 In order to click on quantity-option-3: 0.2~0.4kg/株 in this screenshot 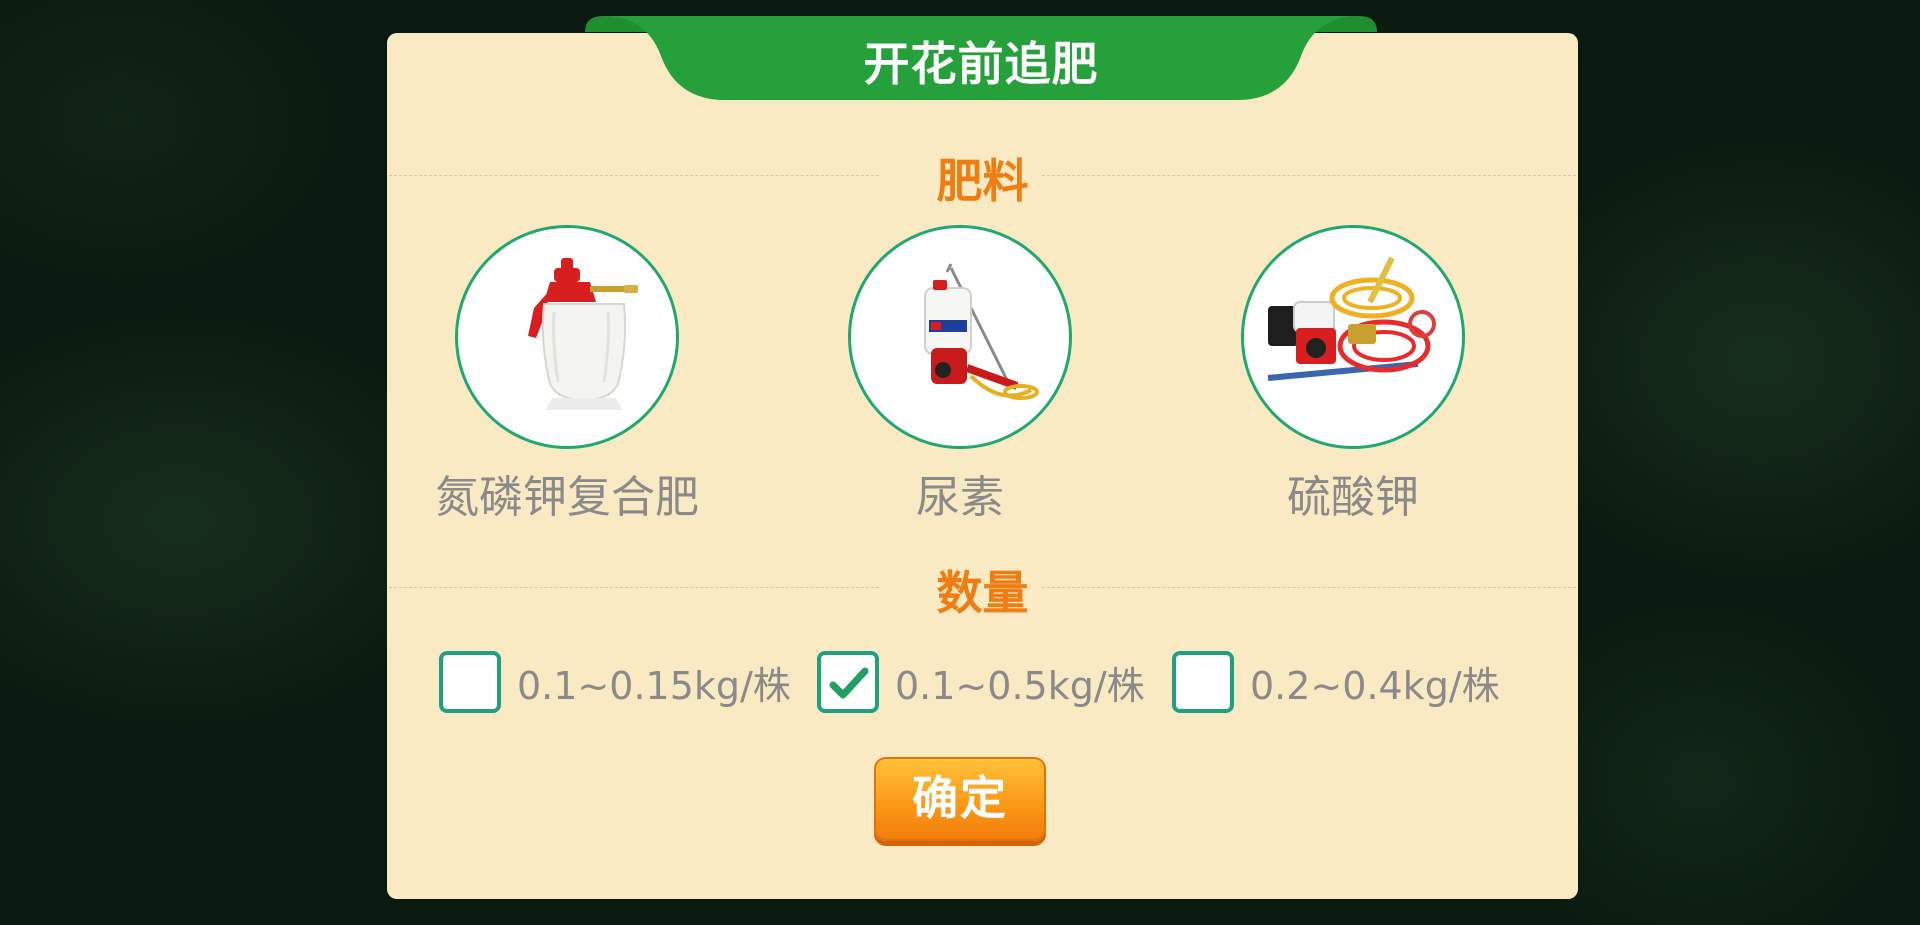, I will do `click(1336, 682)`.